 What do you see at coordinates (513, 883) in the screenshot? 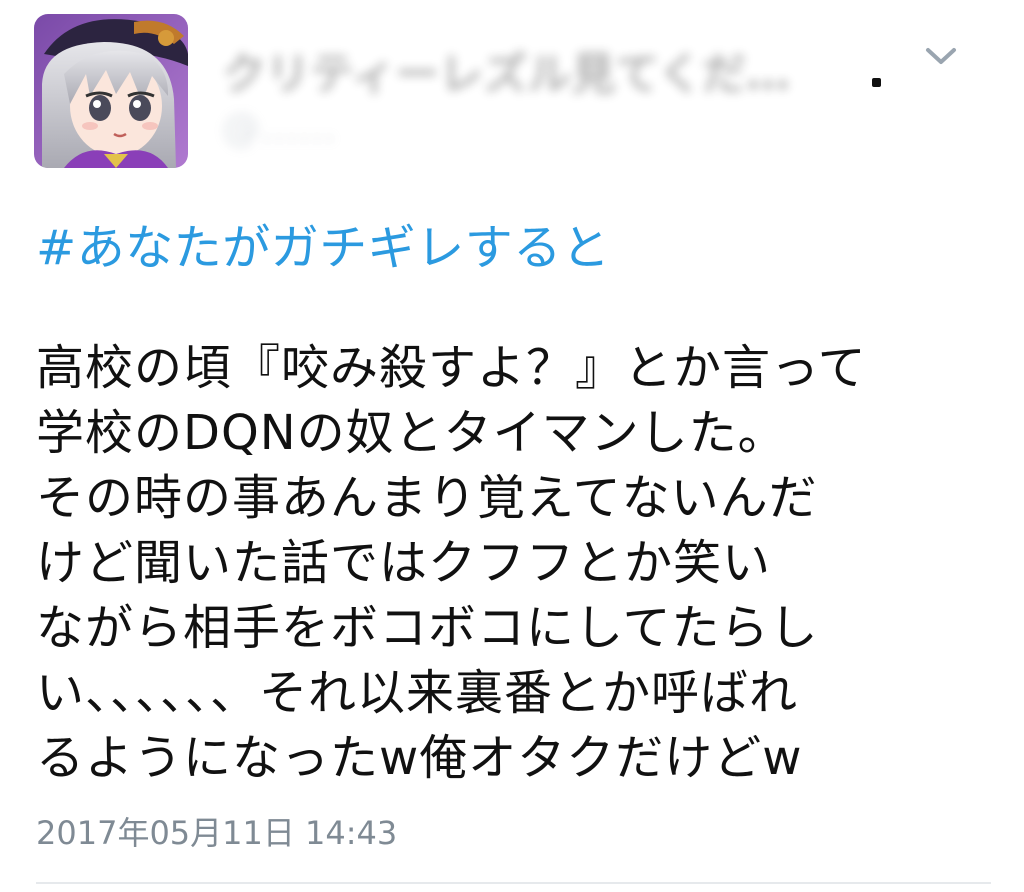
I see `divider` at bounding box center [513, 883].